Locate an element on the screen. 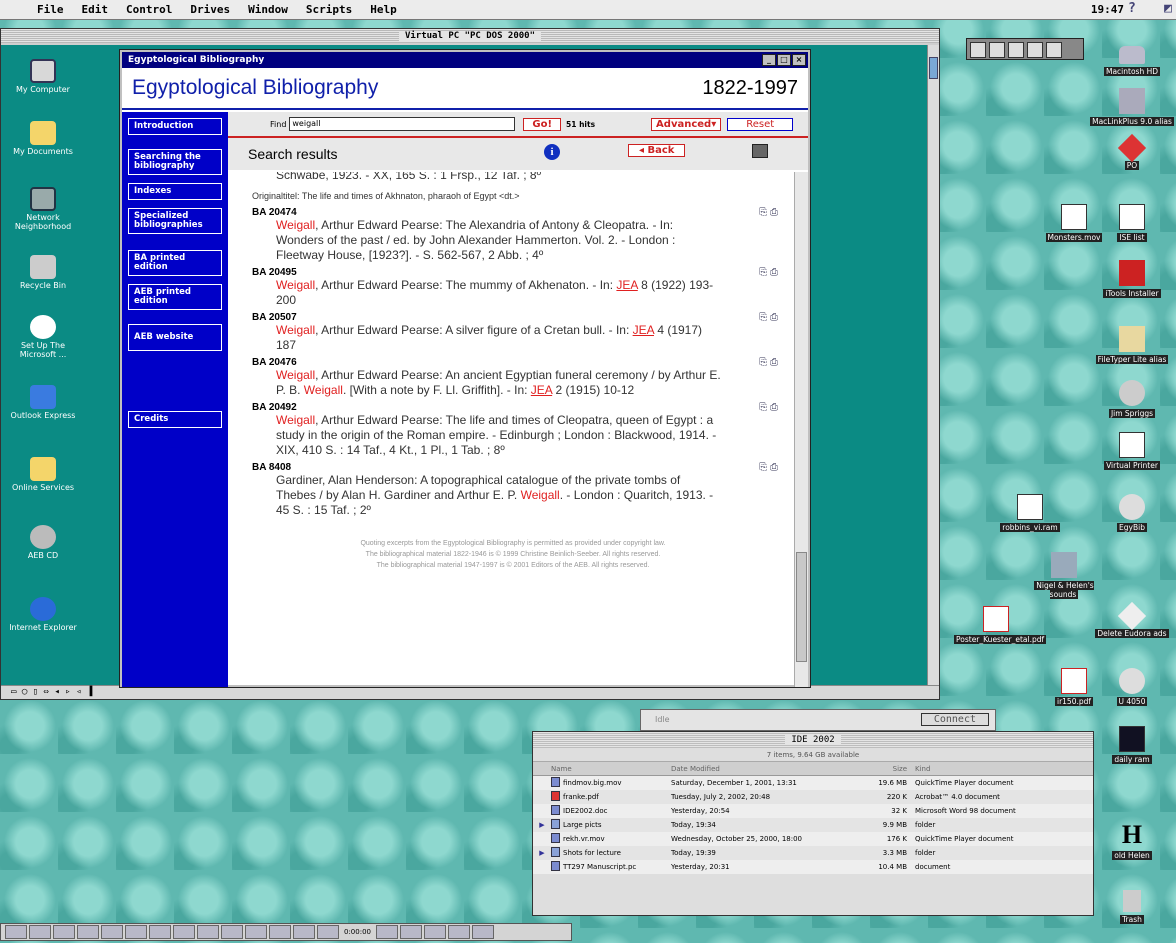  desktop-icon-sounds: Nigel & Helen's sounds is located at coordinates (1064, 575).